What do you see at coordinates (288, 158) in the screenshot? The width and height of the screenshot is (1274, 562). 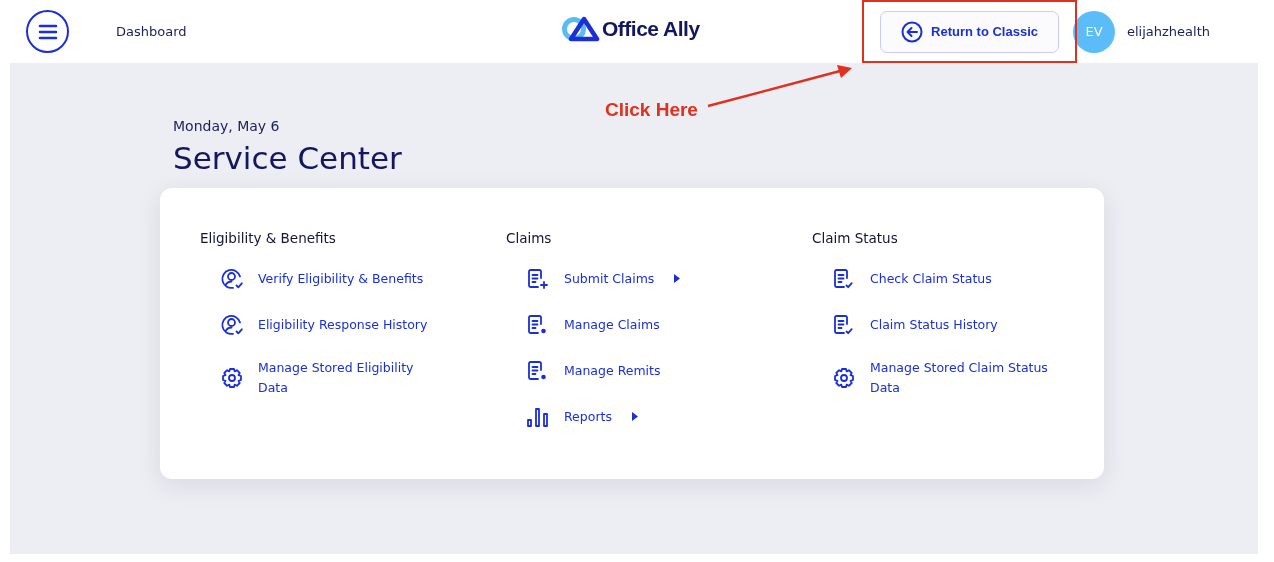 I see `page-title: Service Center` at bounding box center [288, 158].